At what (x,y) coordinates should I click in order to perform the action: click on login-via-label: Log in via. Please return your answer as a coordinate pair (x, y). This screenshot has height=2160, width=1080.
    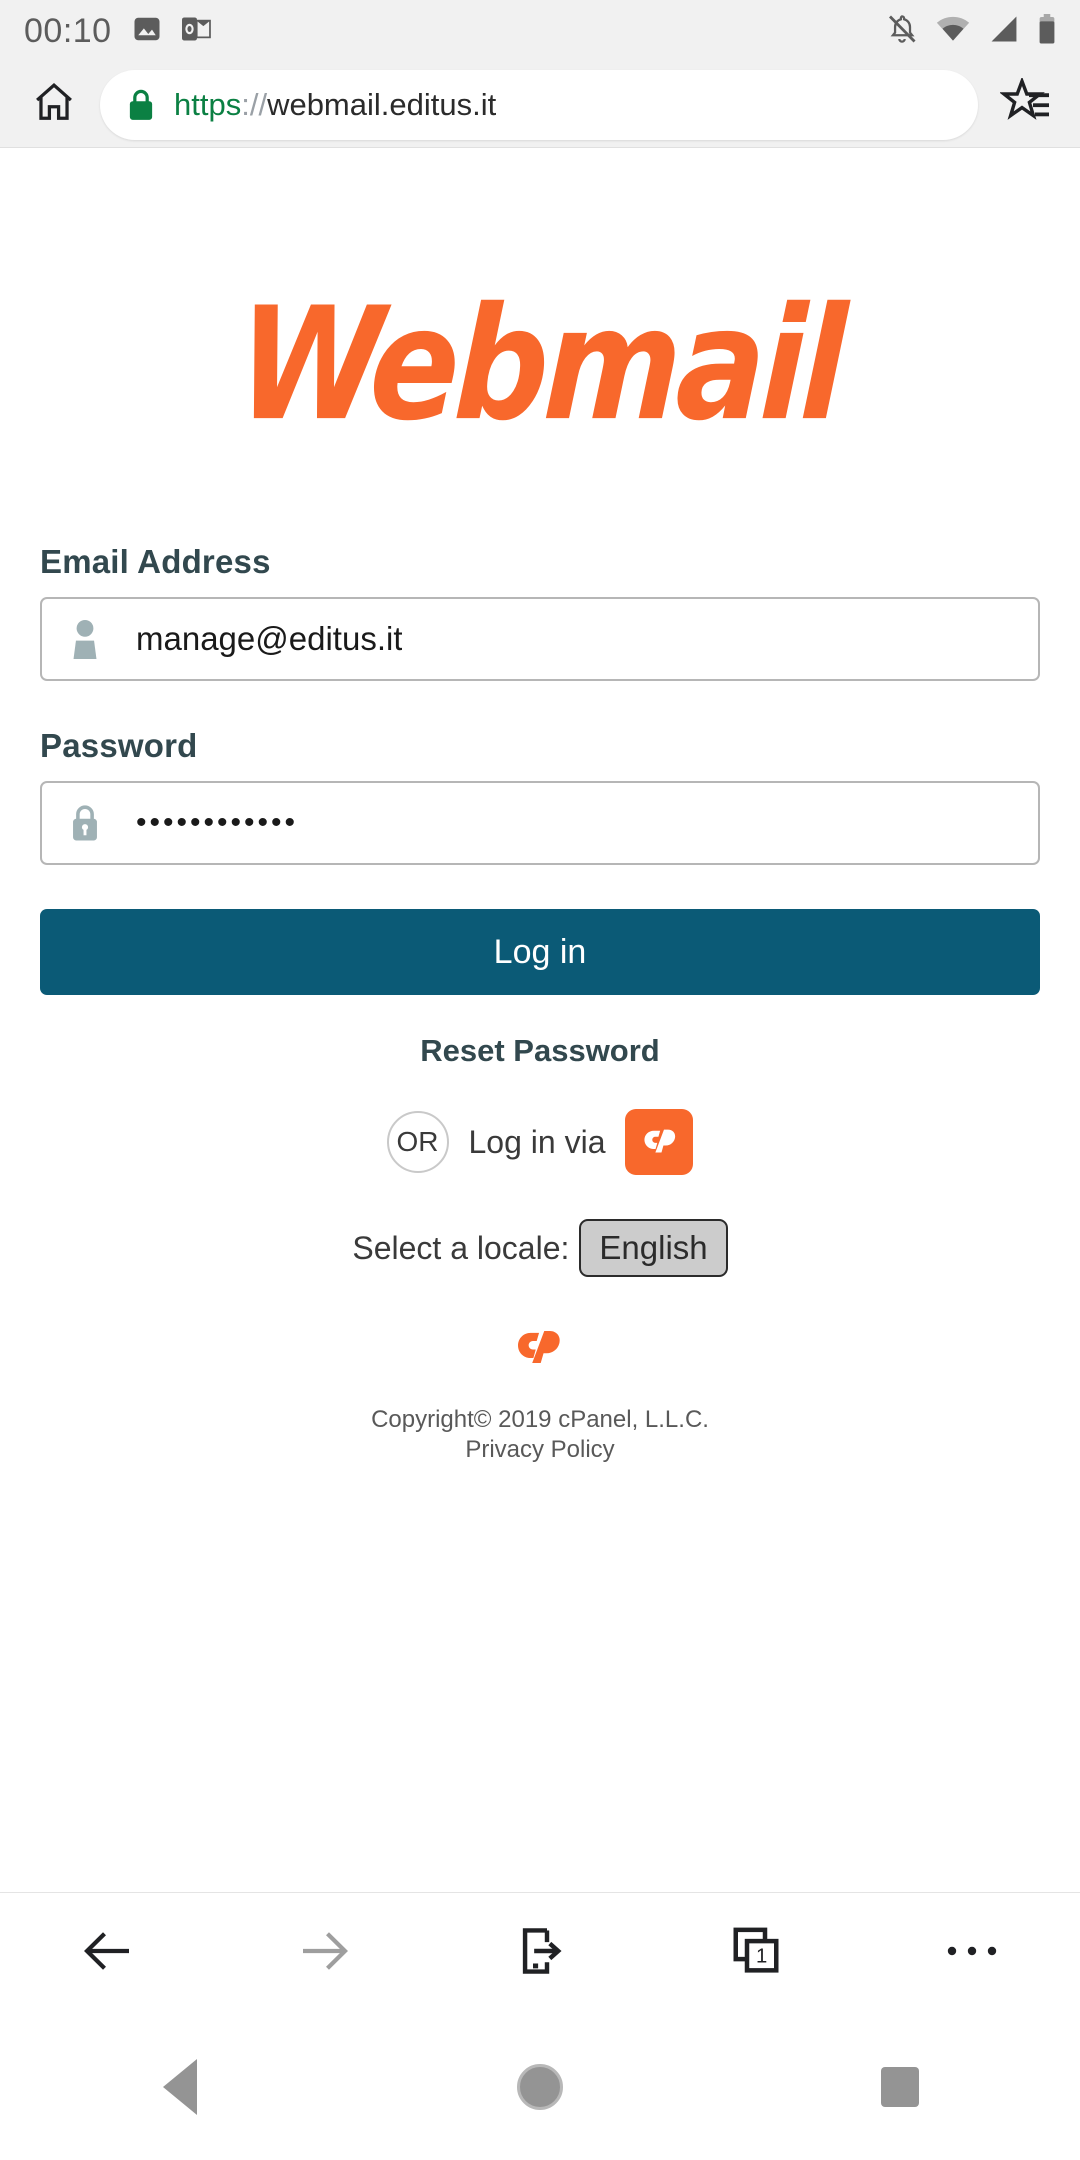
    Looking at the image, I should click on (537, 1141).